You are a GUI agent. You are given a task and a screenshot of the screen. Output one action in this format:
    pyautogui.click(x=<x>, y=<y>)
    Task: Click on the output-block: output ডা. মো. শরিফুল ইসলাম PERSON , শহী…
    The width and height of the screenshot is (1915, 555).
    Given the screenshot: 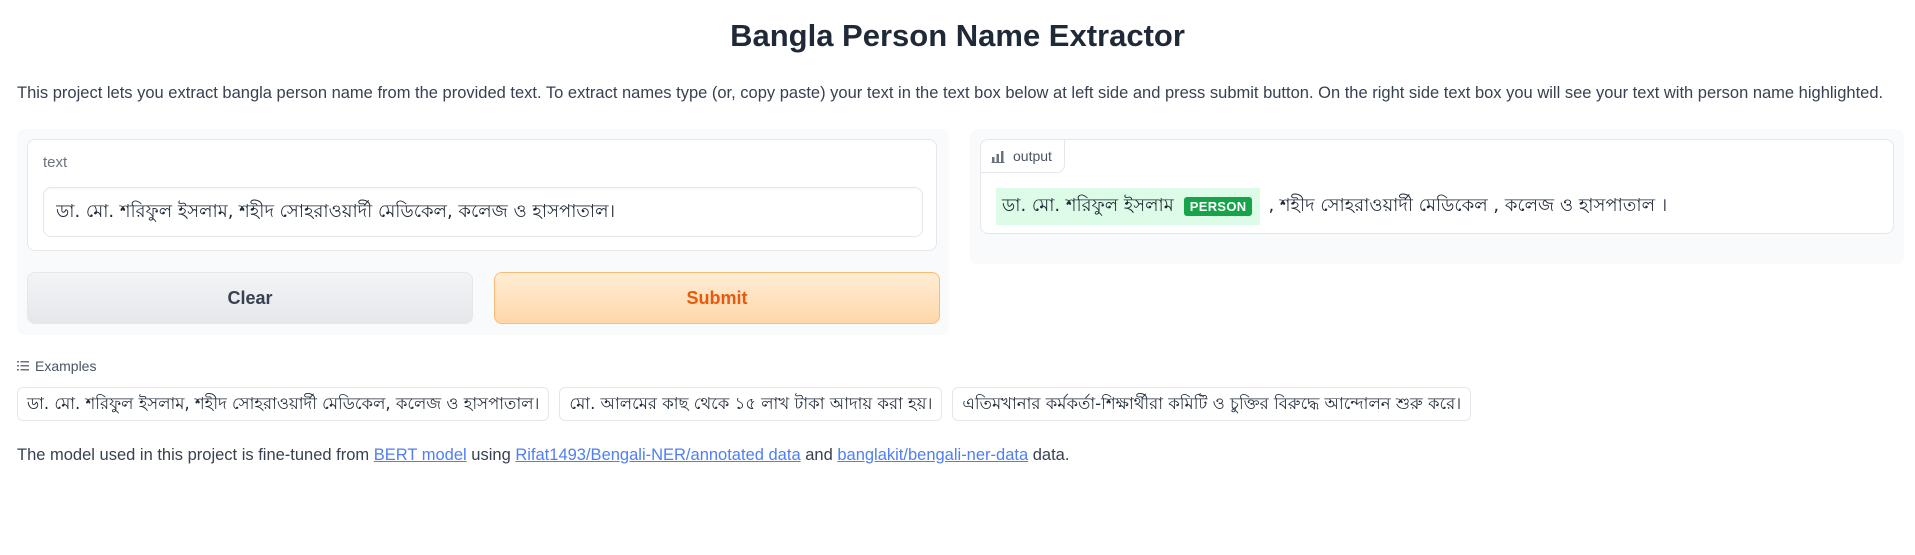 What is the action you would take?
    pyautogui.click(x=1437, y=186)
    